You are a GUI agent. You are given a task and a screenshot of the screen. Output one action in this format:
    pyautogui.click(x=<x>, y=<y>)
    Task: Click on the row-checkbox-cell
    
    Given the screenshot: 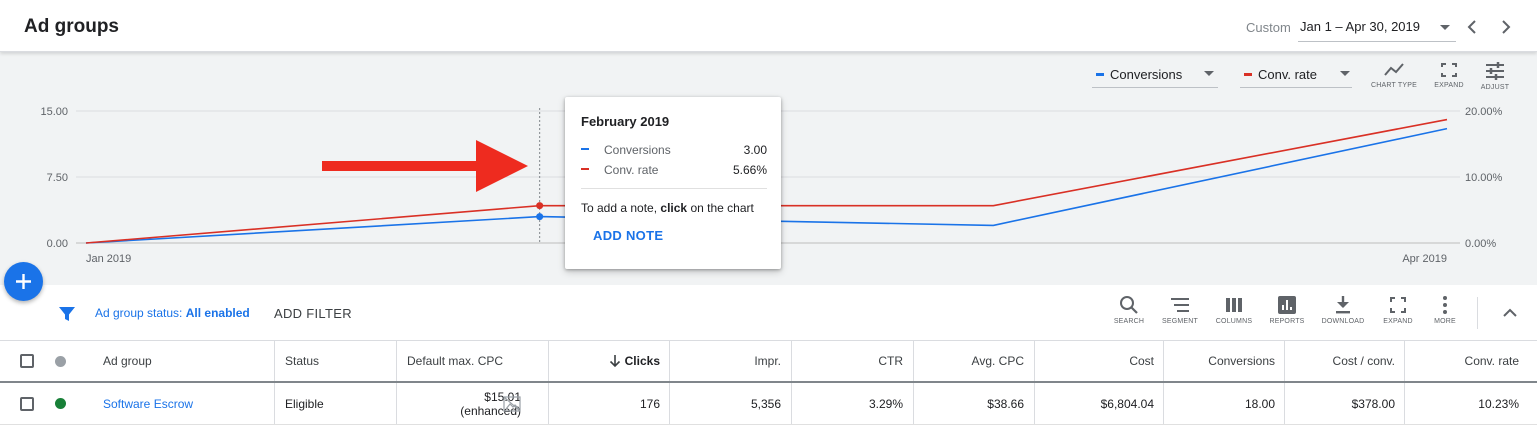 What is the action you would take?
    pyautogui.click(x=30, y=403)
    